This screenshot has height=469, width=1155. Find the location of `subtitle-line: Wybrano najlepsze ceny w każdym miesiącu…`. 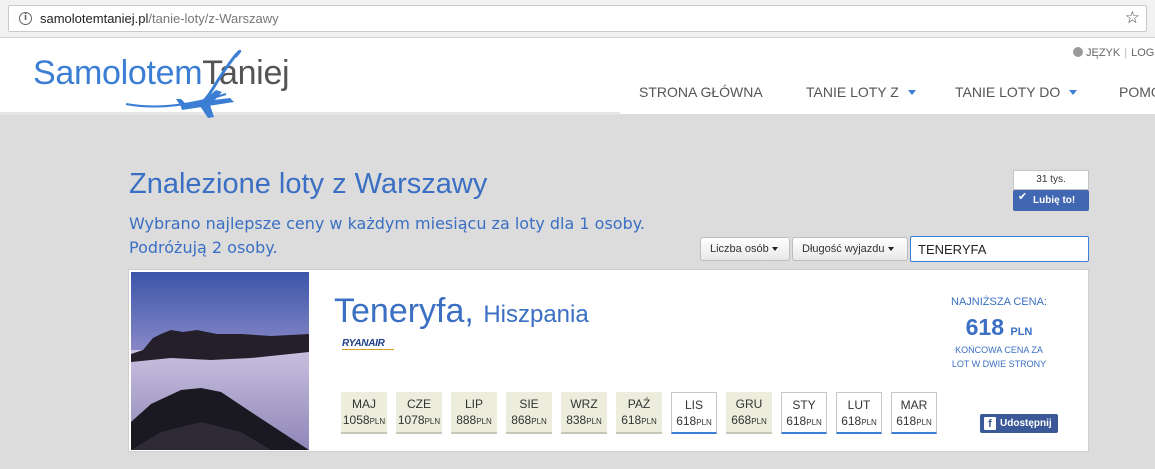

subtitle-line: Wybrano najlepsze ceny w każdym miesiącu… is located at coordinates (387, 223).